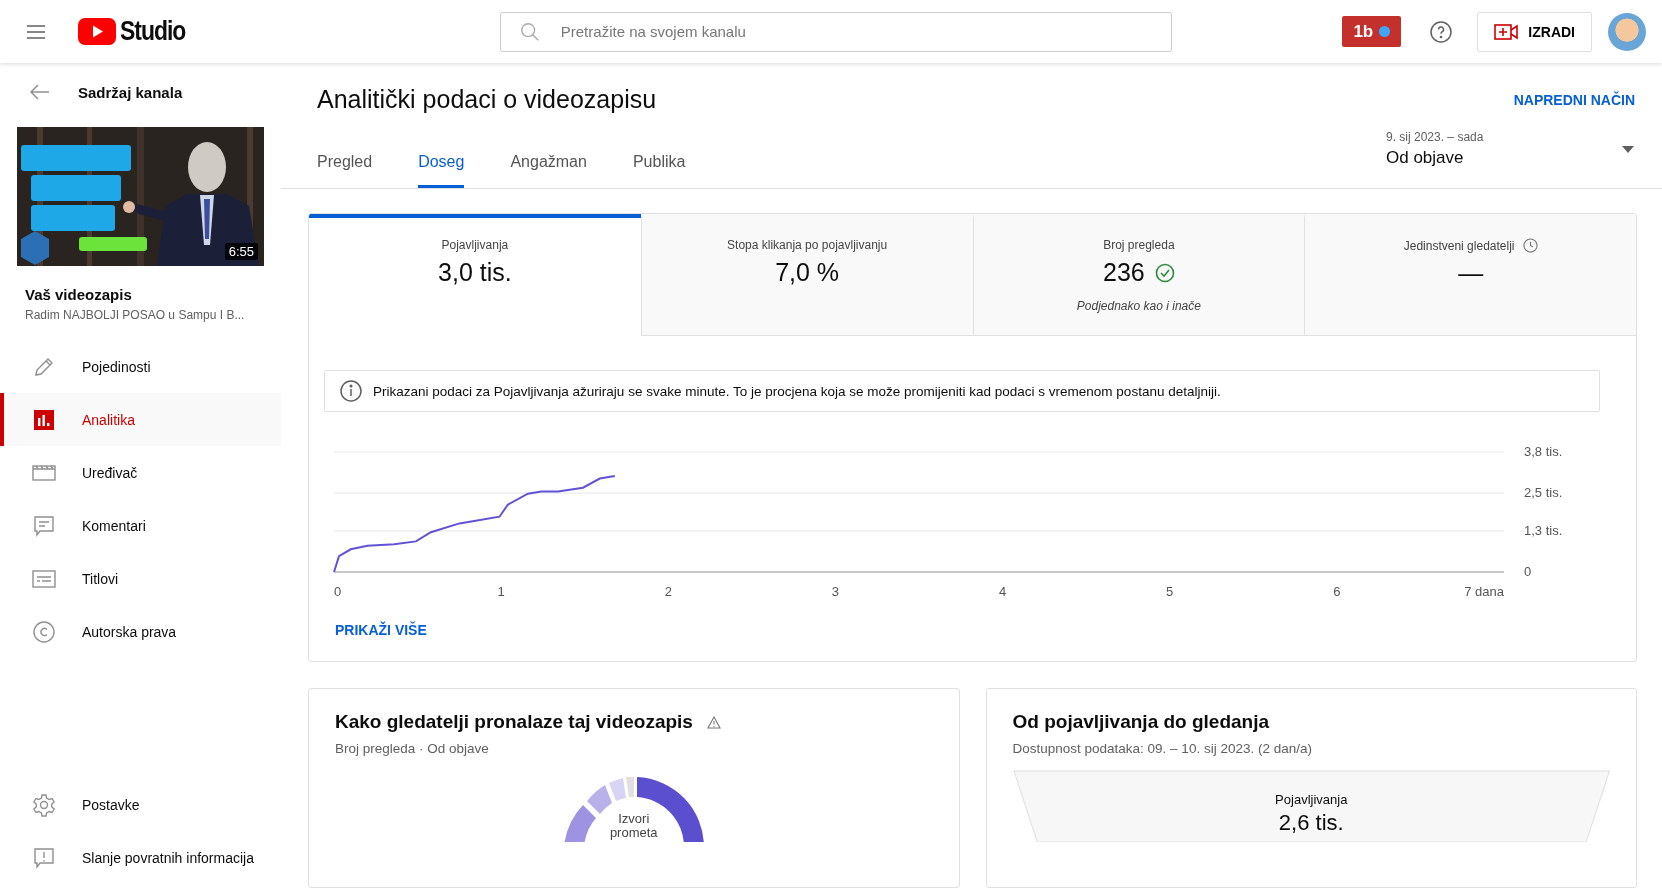 The width and height of the screenshot is (1662, 888). What do you see at coordinates (807, 272) in the screenshot?
I see `metric-value: 7,0 %` at bounding box center [807, 272].